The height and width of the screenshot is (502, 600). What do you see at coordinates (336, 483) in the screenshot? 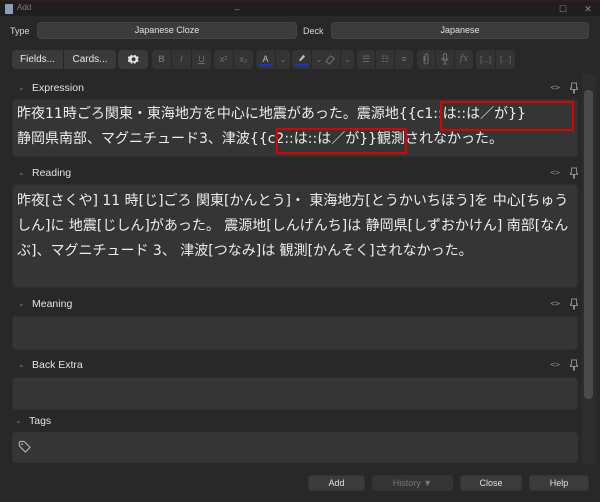
I see `add-button: Add` at bounding box center [336, 483].